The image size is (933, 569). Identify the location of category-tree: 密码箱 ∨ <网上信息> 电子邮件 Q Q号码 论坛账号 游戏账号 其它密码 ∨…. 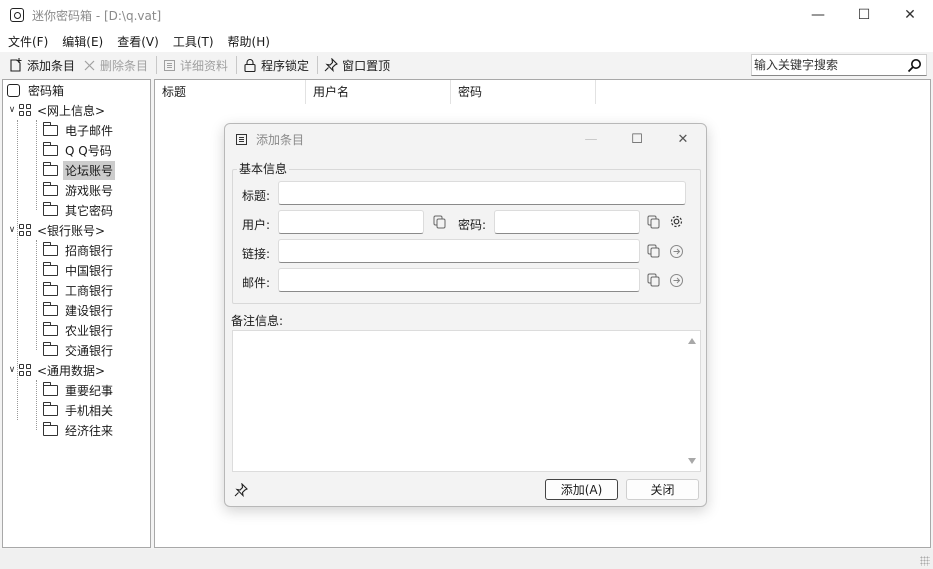
(76, 313).